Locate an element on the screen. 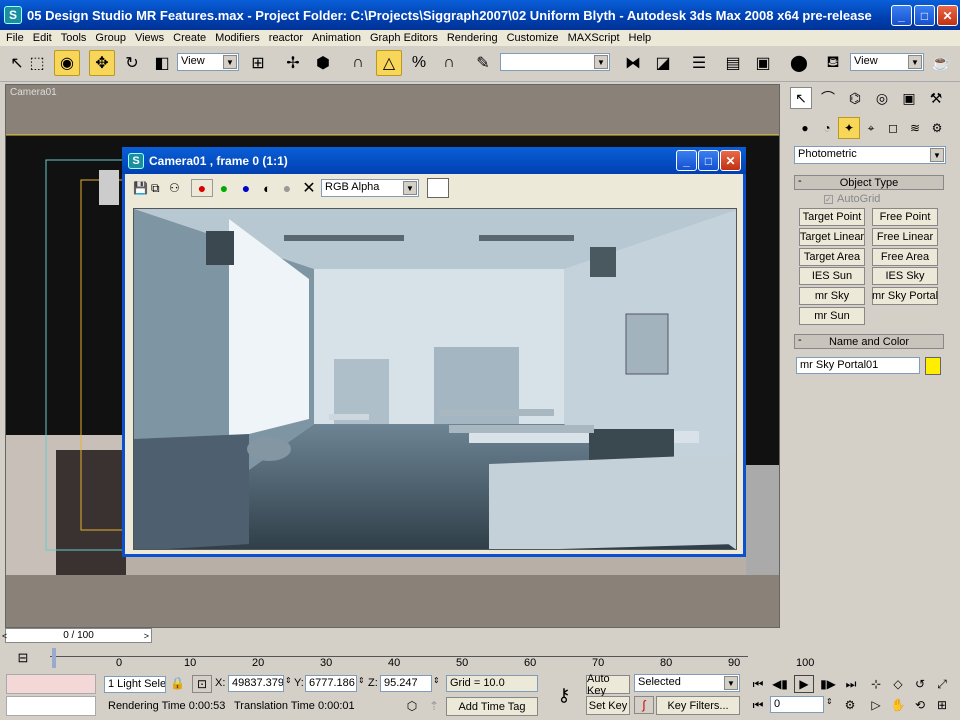 The height and width of the screenshot is (720, 960). maximize-viewport-icon: ⤢ is located at coordinates (942, 684).